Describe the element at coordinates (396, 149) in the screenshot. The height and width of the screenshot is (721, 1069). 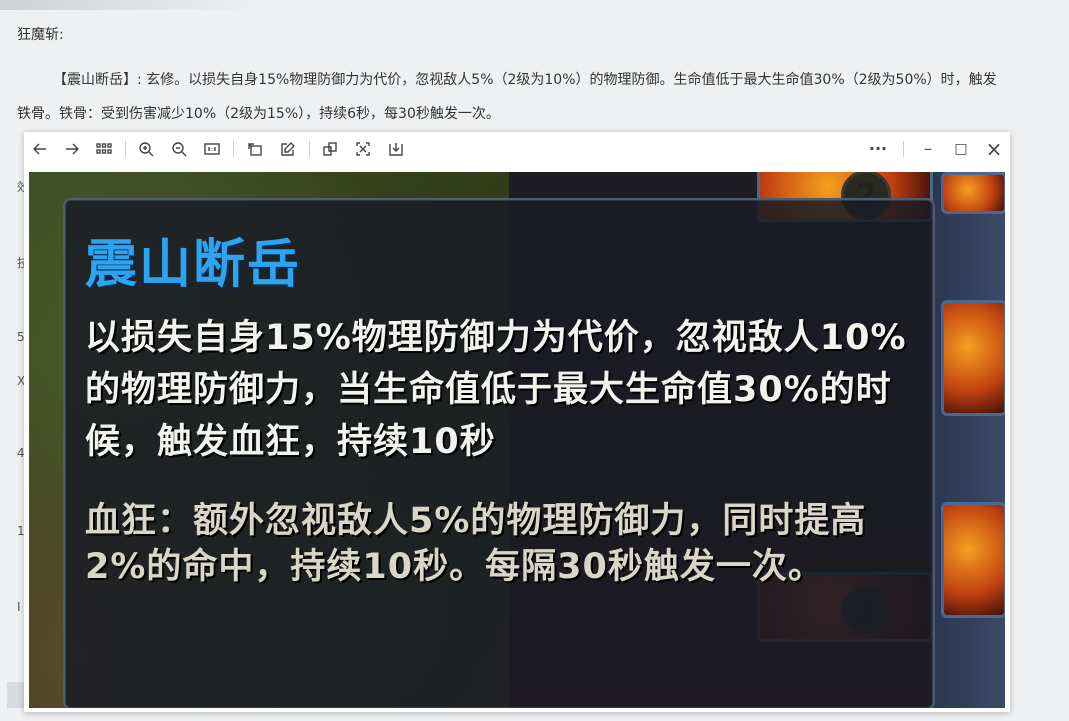
I see `download-icon` at that location.